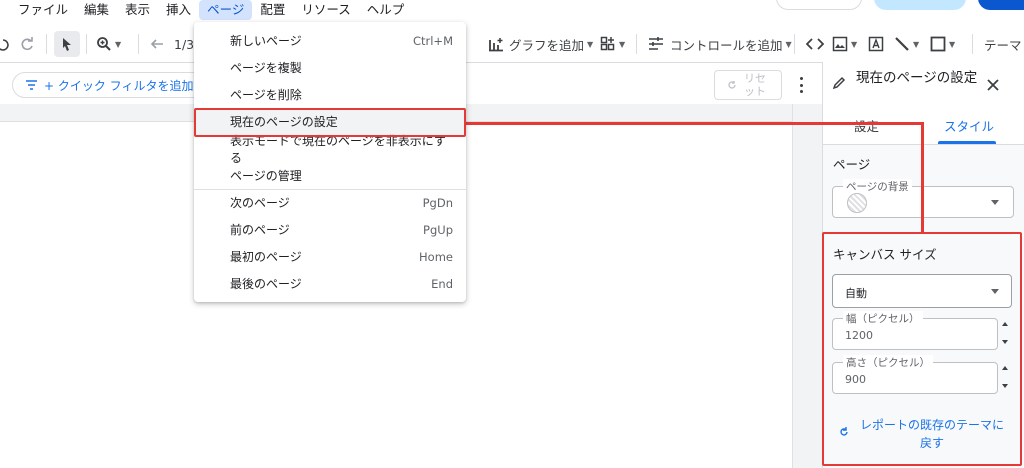 This screenshot has width=1024, height=468. Describe the element at coordinates (656, 43) in the screenshot. I see `controls-tune-icon` at that location.